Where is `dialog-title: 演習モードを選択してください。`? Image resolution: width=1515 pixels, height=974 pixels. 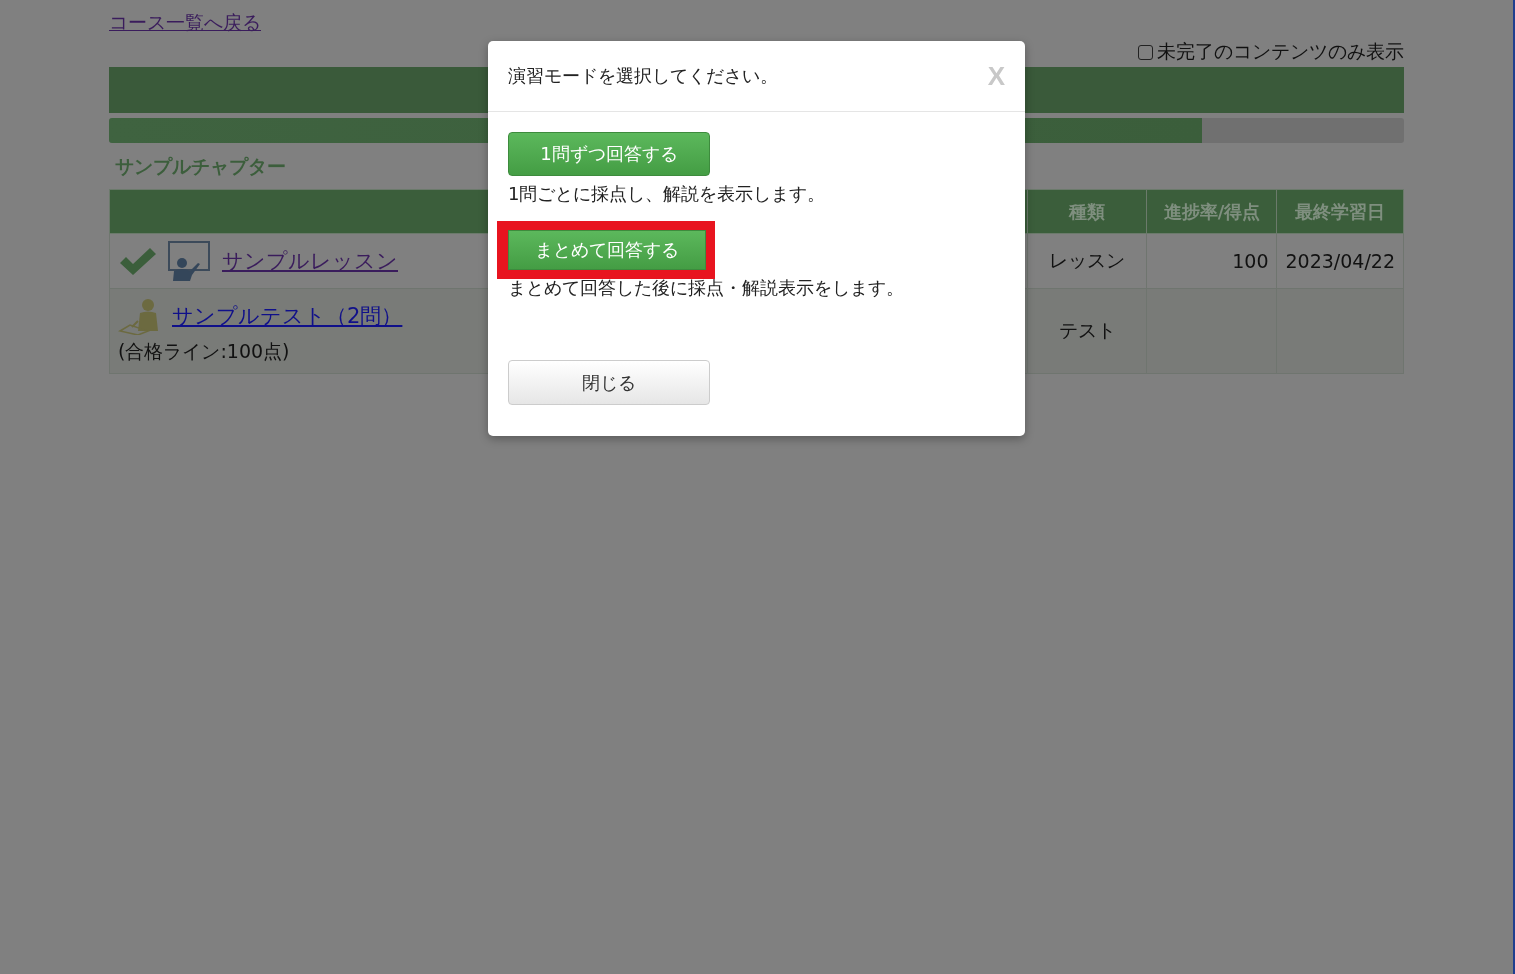 dialog-title: 演習モードを選択してください。 is located at coordinates (643, 76).